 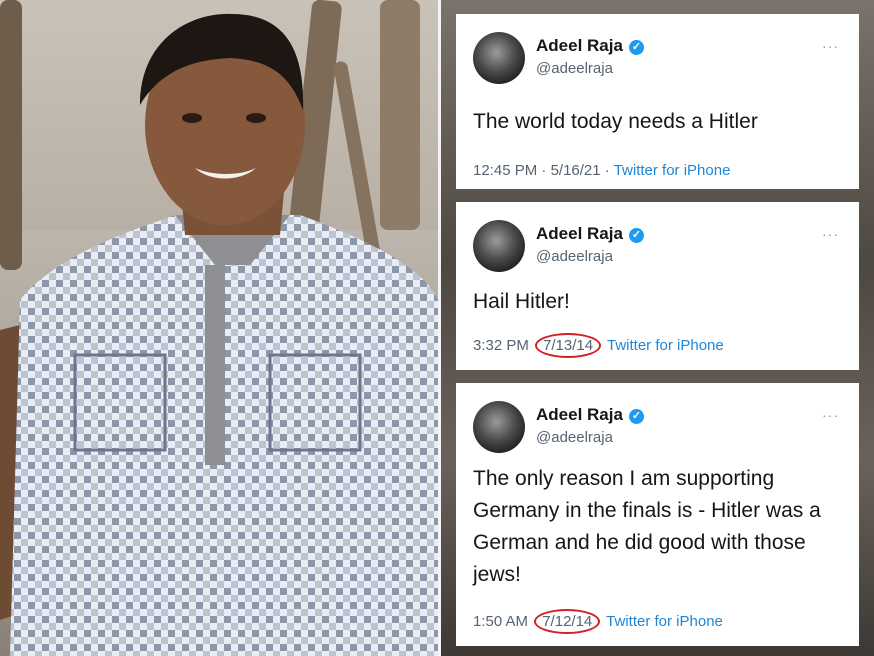 What do you see at coordinates (576, 170) in the screenshot?
I see `tweet-date: 5/16/21` at bounding box center [576, 170].